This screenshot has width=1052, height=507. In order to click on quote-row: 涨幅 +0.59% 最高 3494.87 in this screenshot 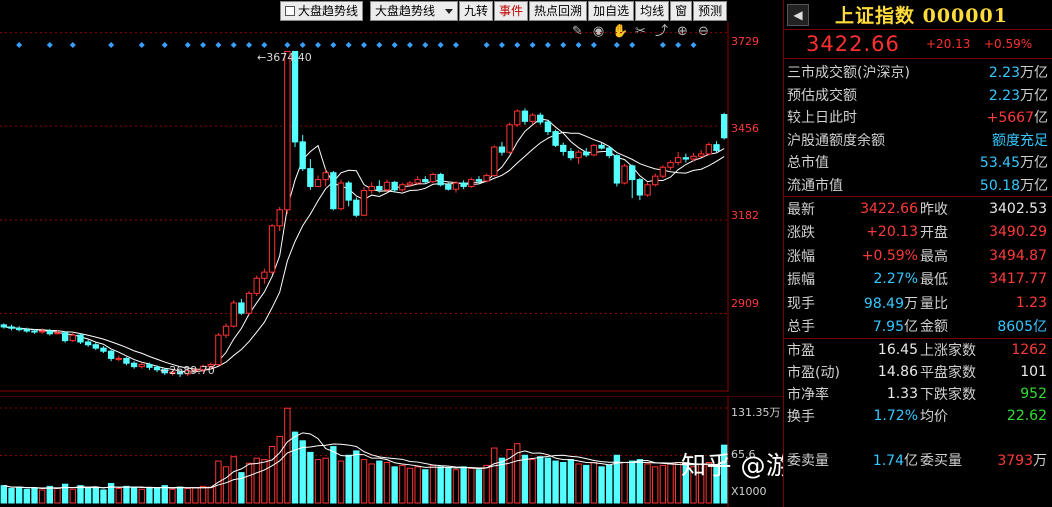, I will do `click(918, 256)`.